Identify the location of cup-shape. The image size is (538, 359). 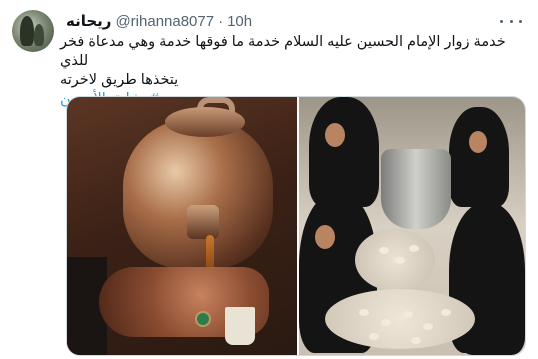
(240, 326).